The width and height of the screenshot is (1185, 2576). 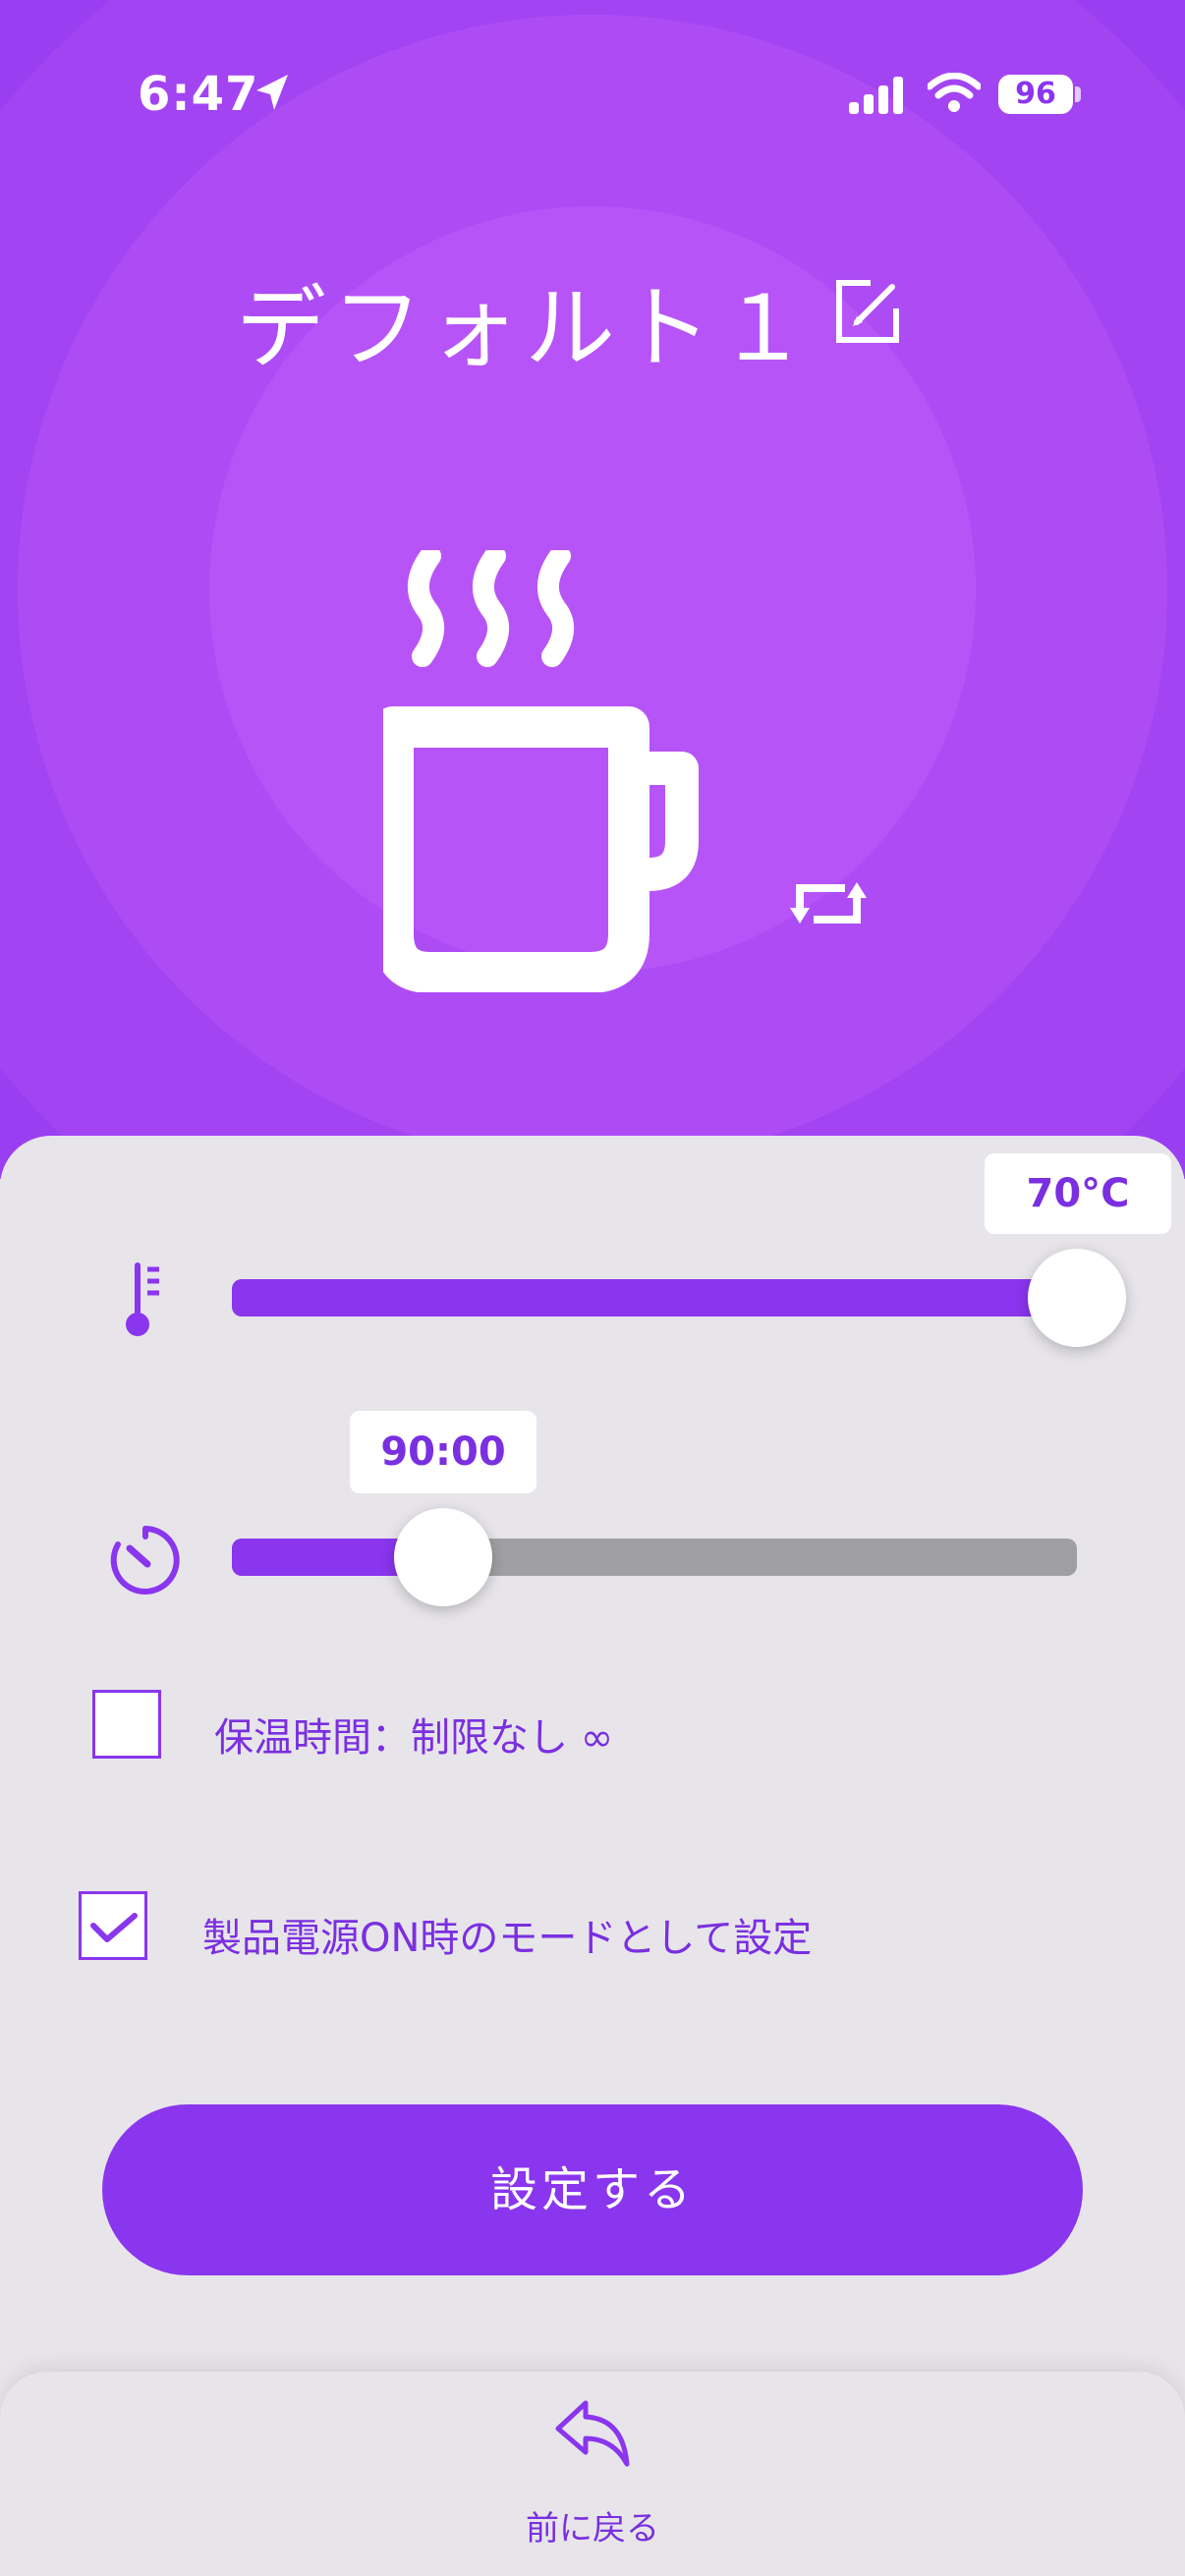 What do you see at coordinates (272, 92) in the screenshot?
I see `location-arrow-icon` at bounding box center [272, 92].